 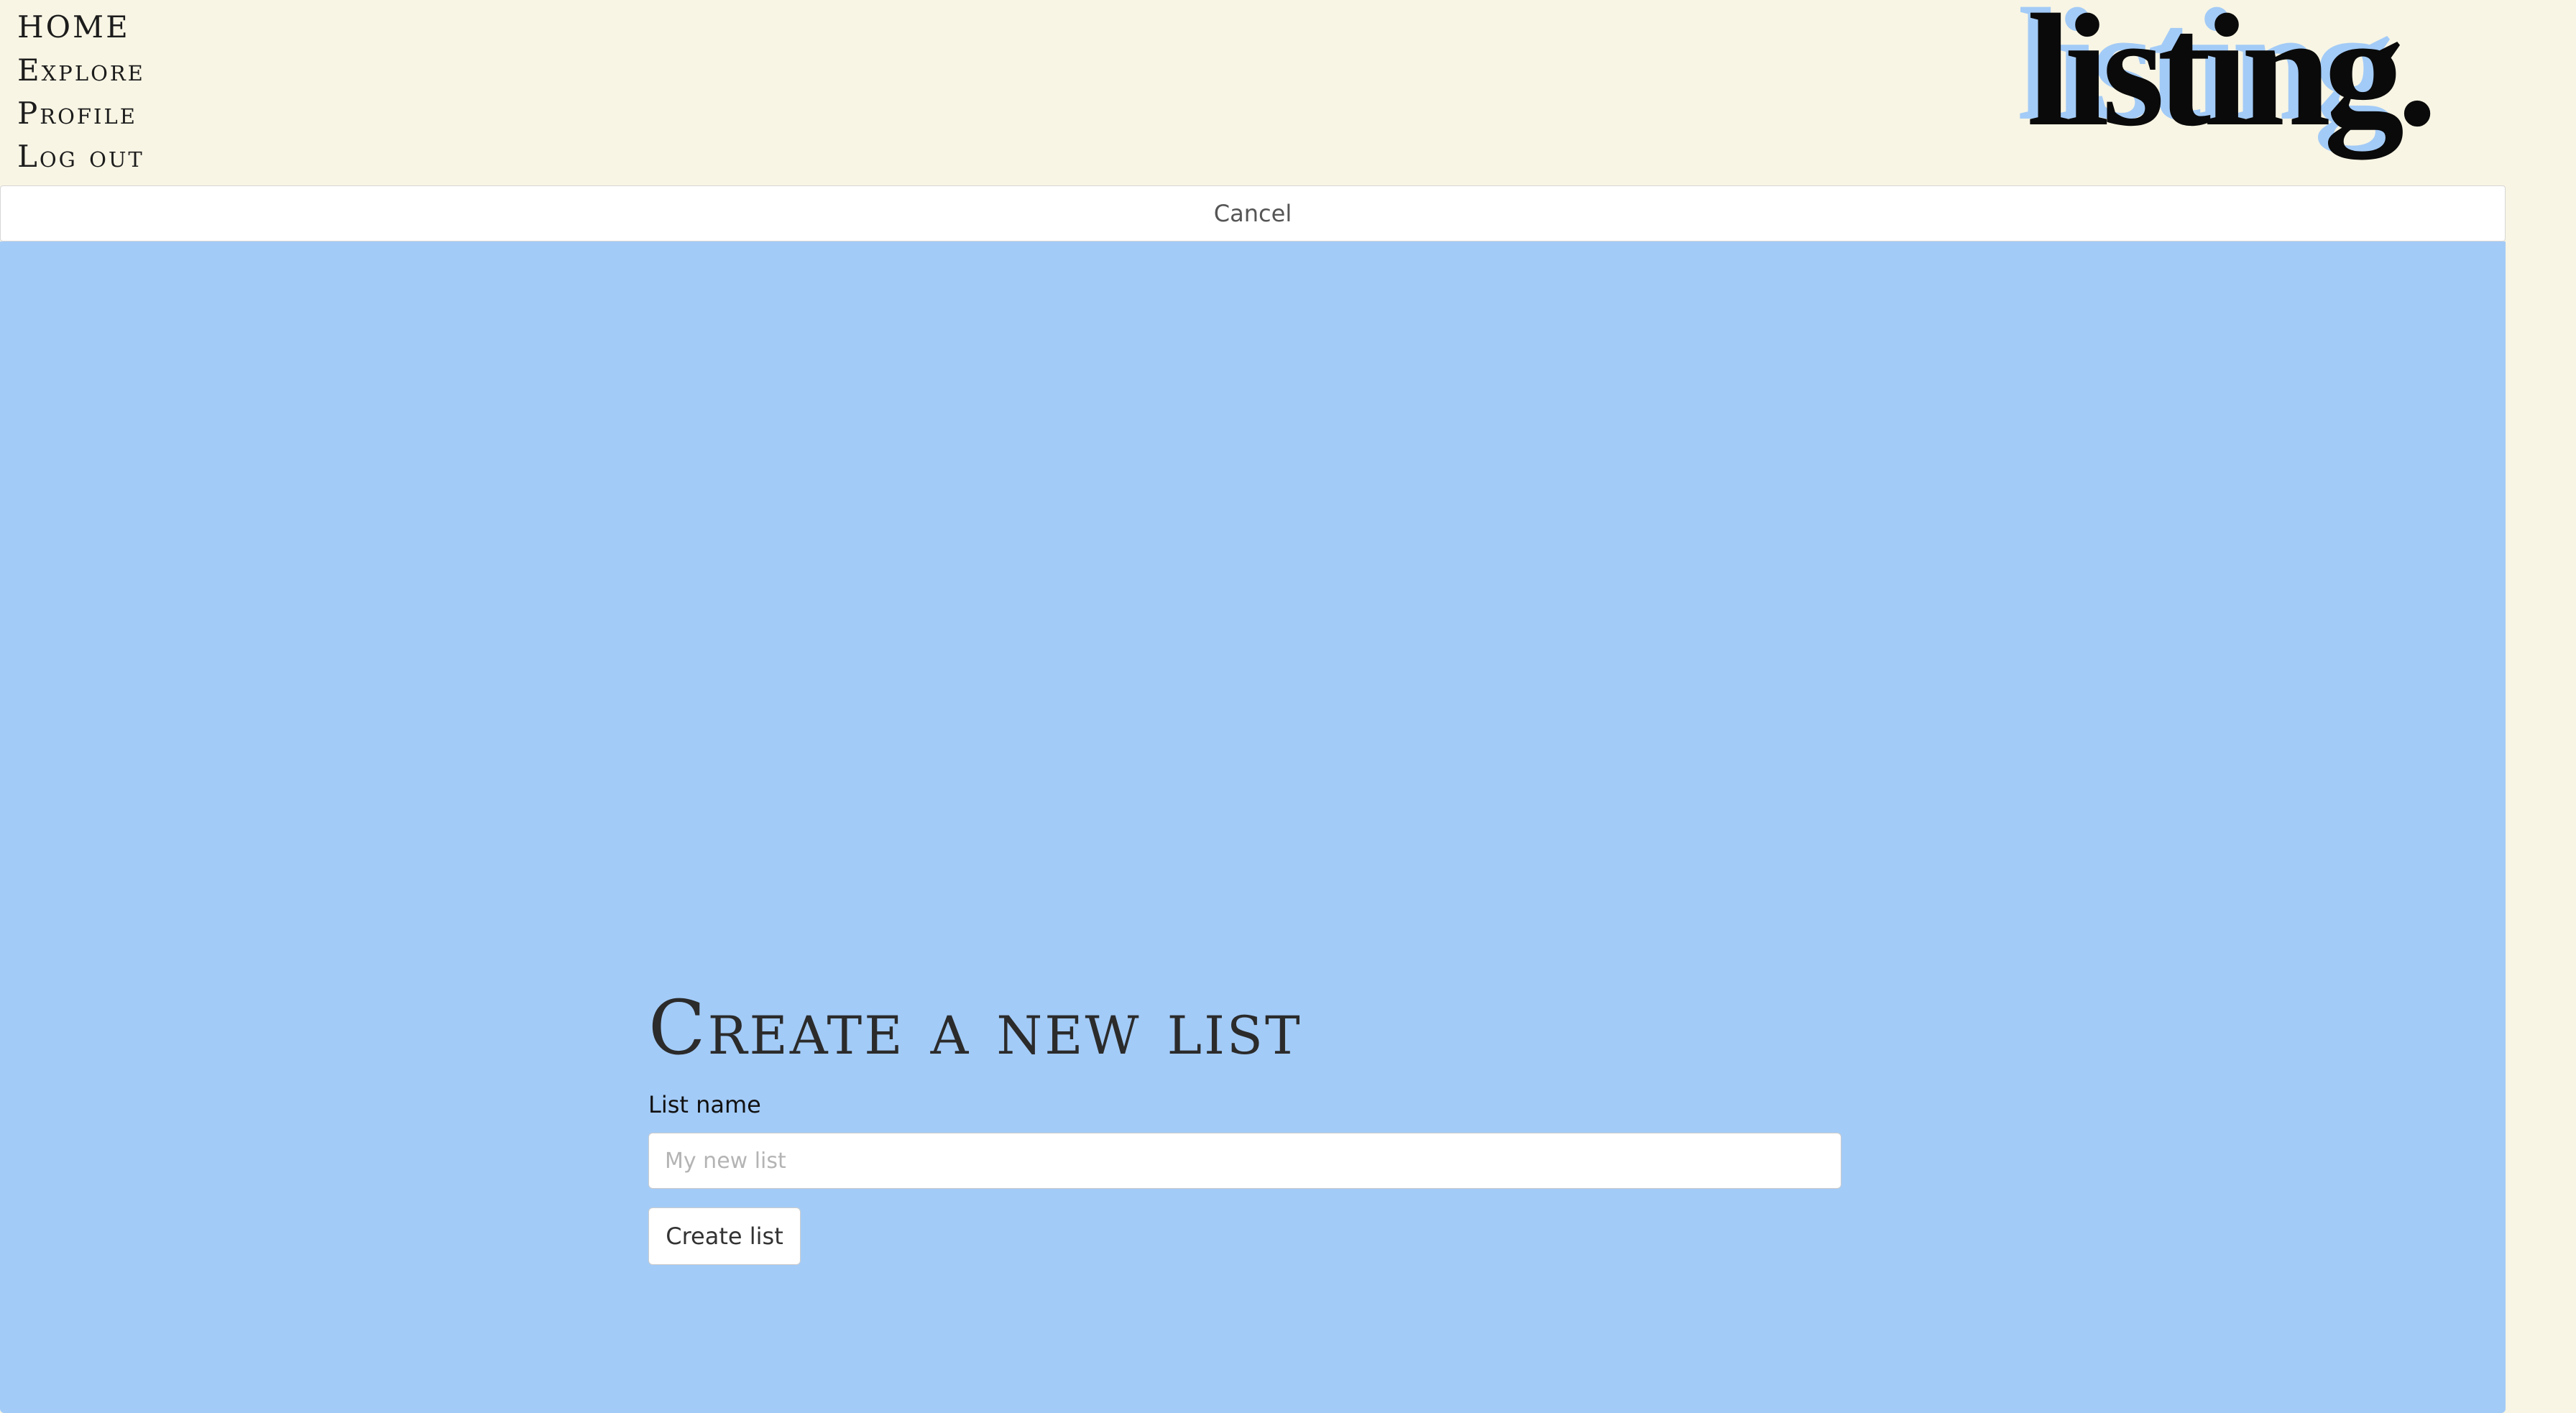 I want to click on logo-text: listing, so click(x=2215, y=80).